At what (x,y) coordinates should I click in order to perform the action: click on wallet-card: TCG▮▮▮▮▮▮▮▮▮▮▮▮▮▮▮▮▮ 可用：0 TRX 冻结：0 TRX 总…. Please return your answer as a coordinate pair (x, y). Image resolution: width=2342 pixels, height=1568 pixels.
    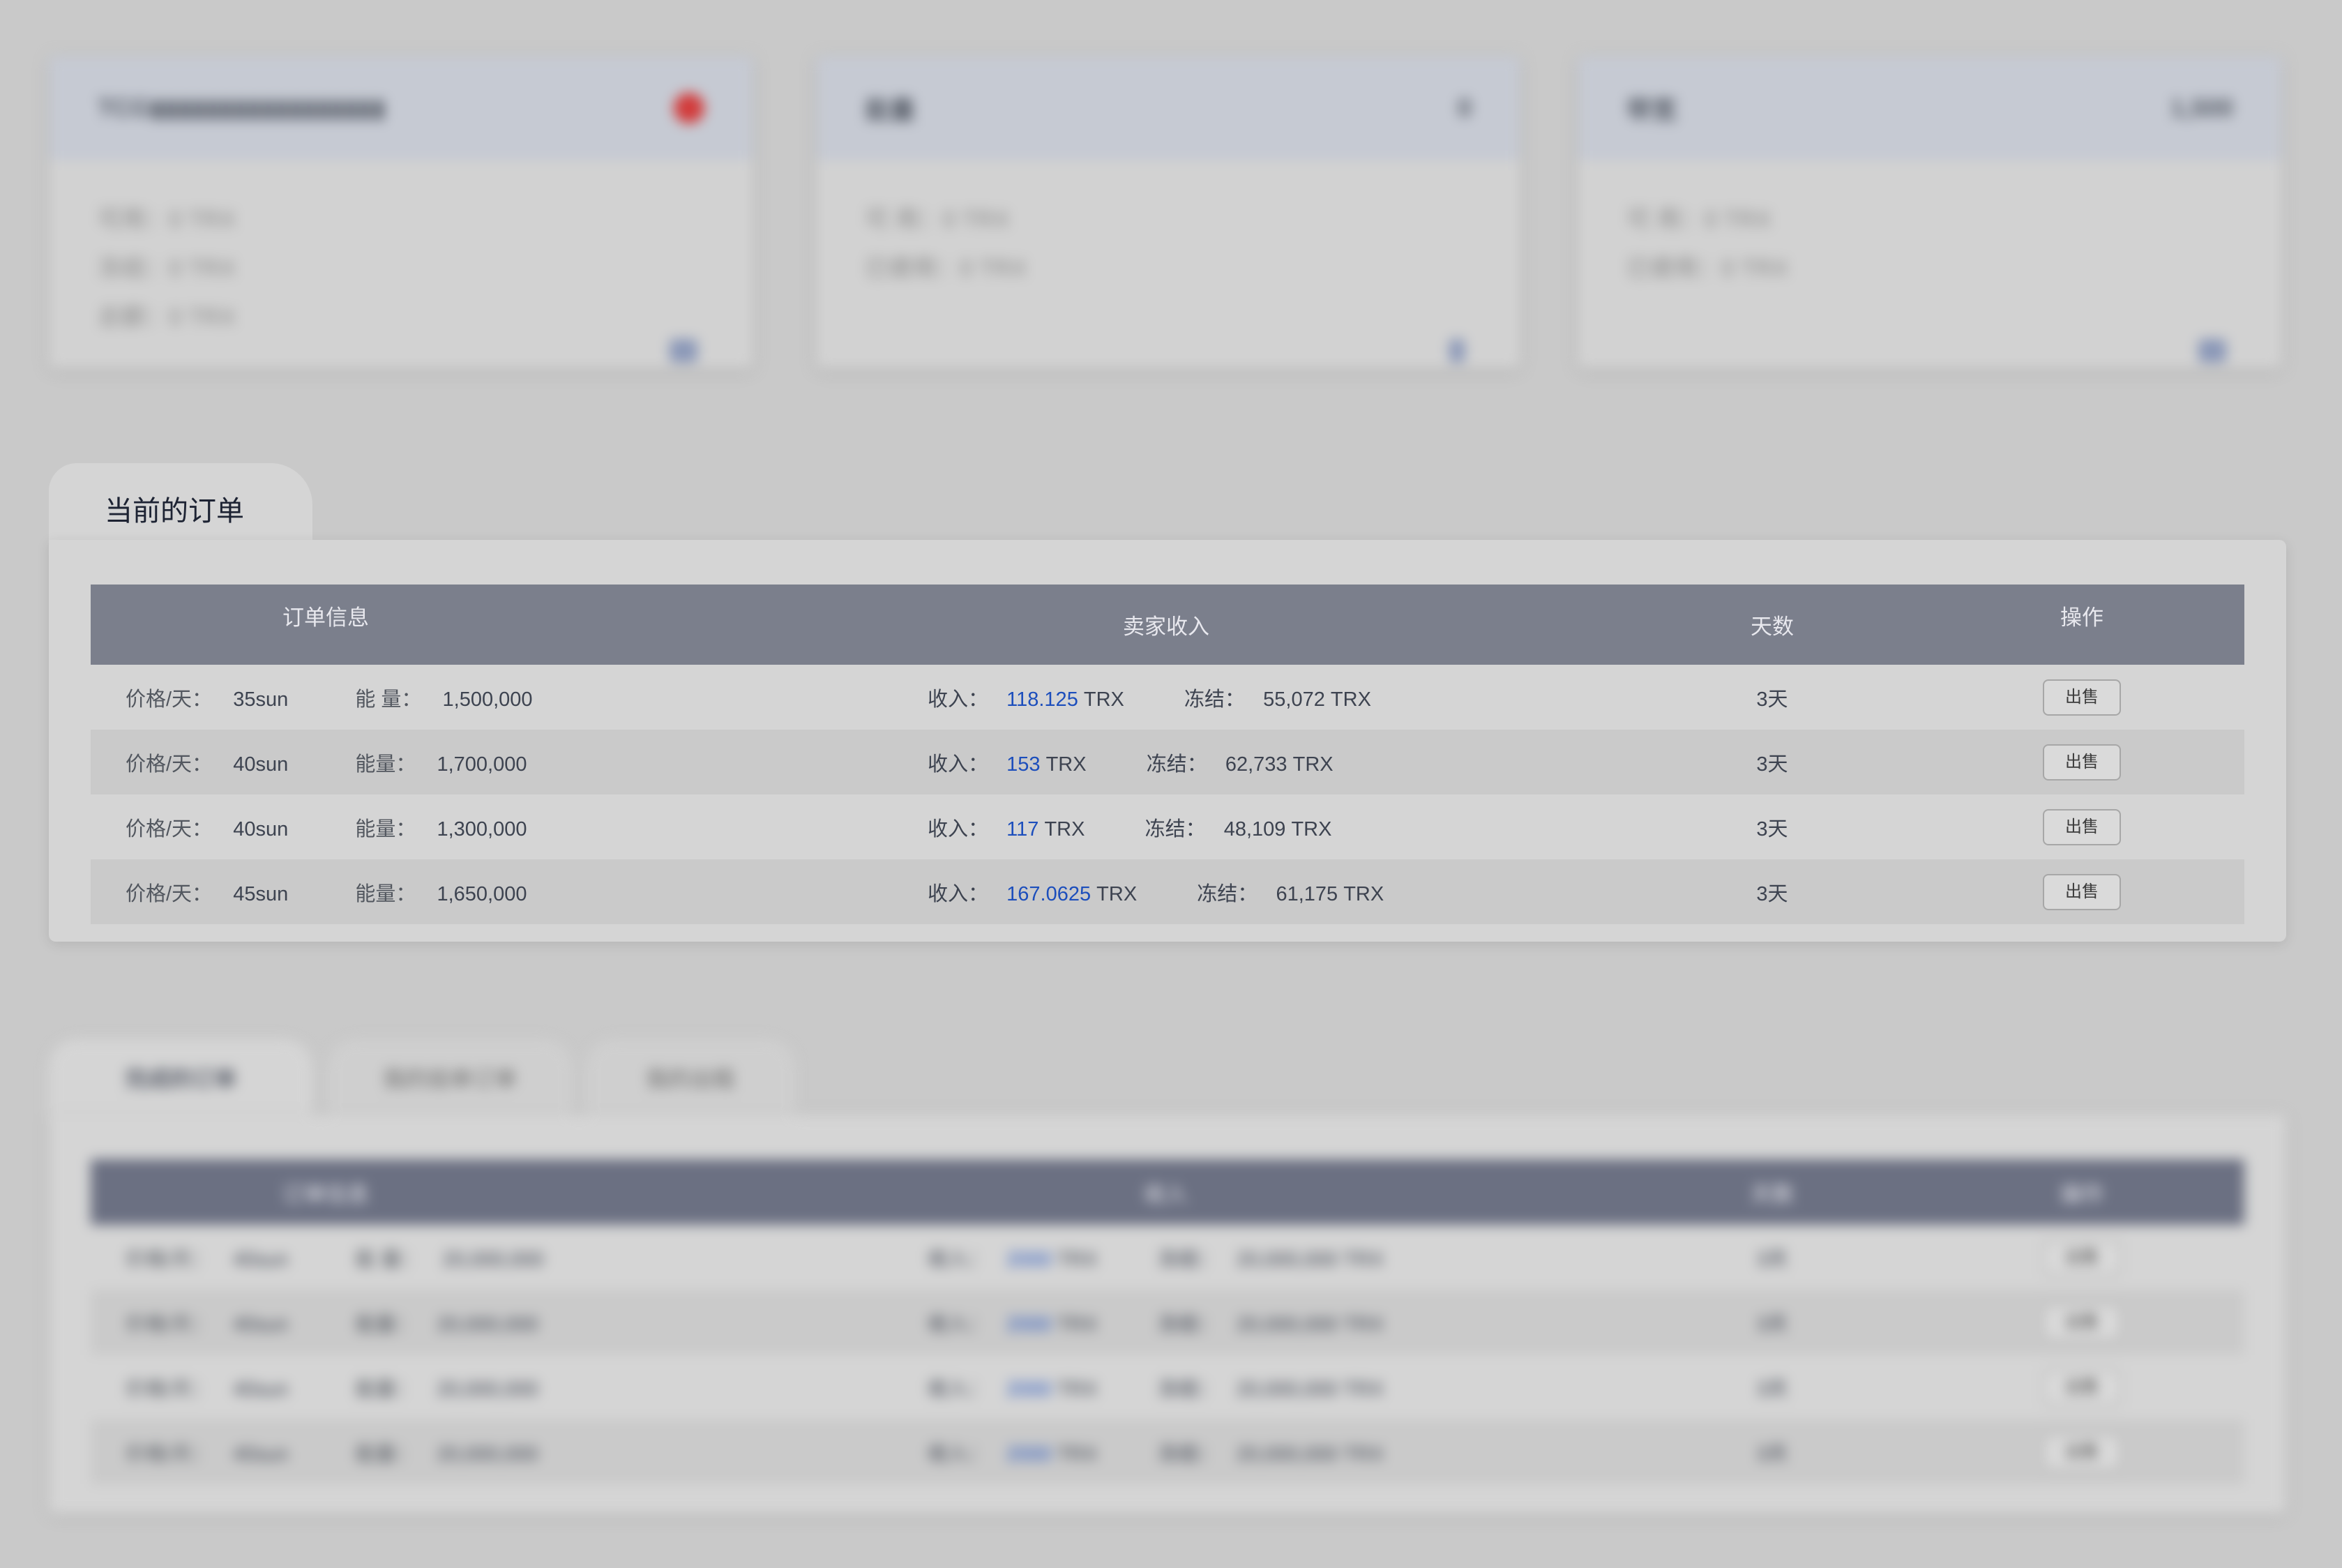
    Looking at the image, I should click on (401, 212).